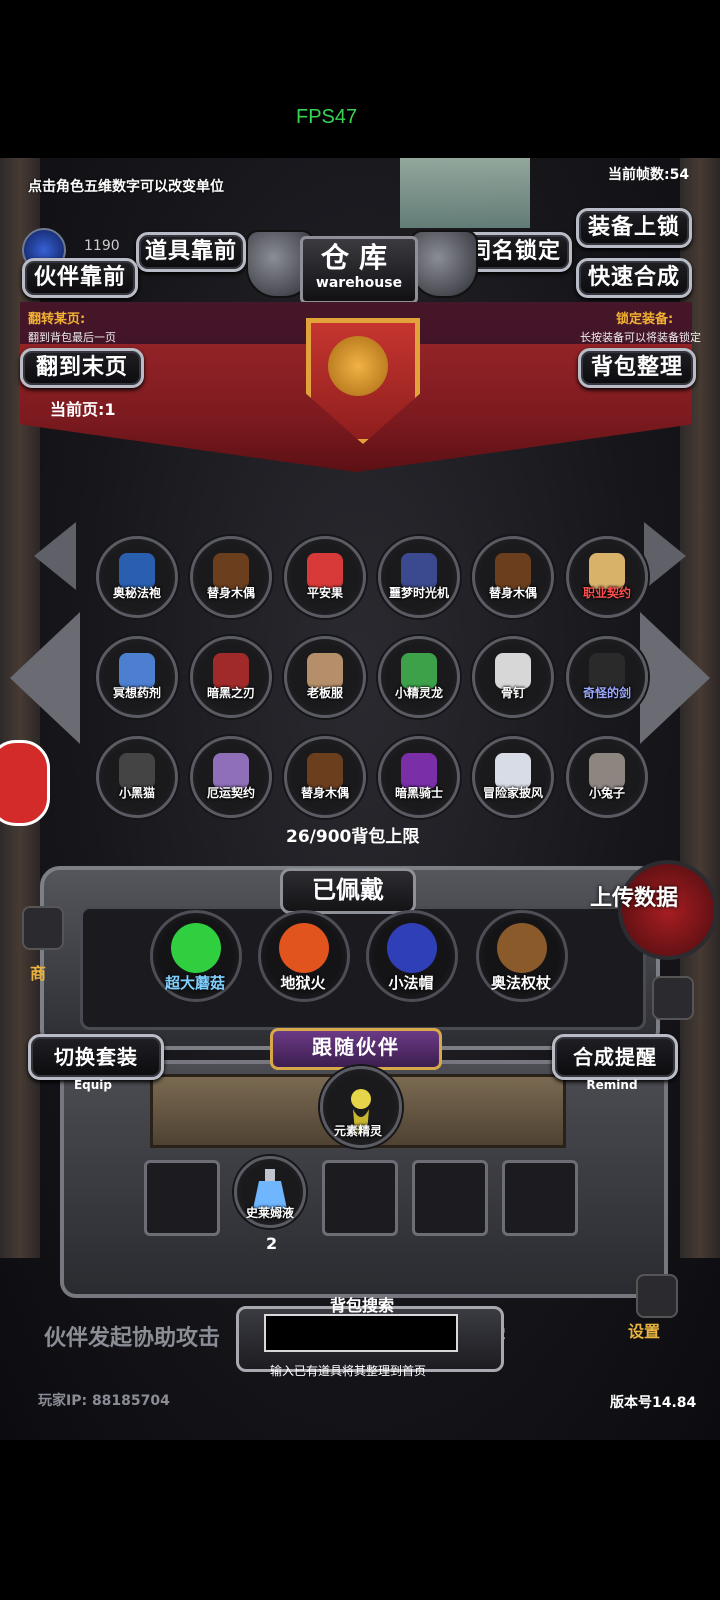  I want to click on settings-label: 设置, so click(644, 1330).